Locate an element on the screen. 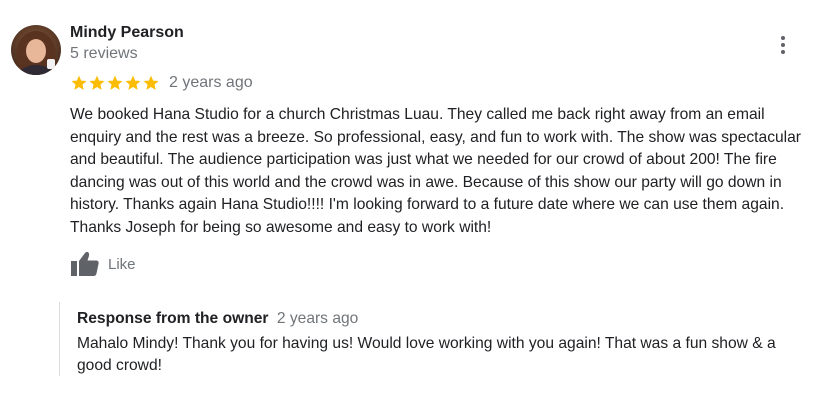  rating-row: 2 years ago is located at coordinates (161, 83).